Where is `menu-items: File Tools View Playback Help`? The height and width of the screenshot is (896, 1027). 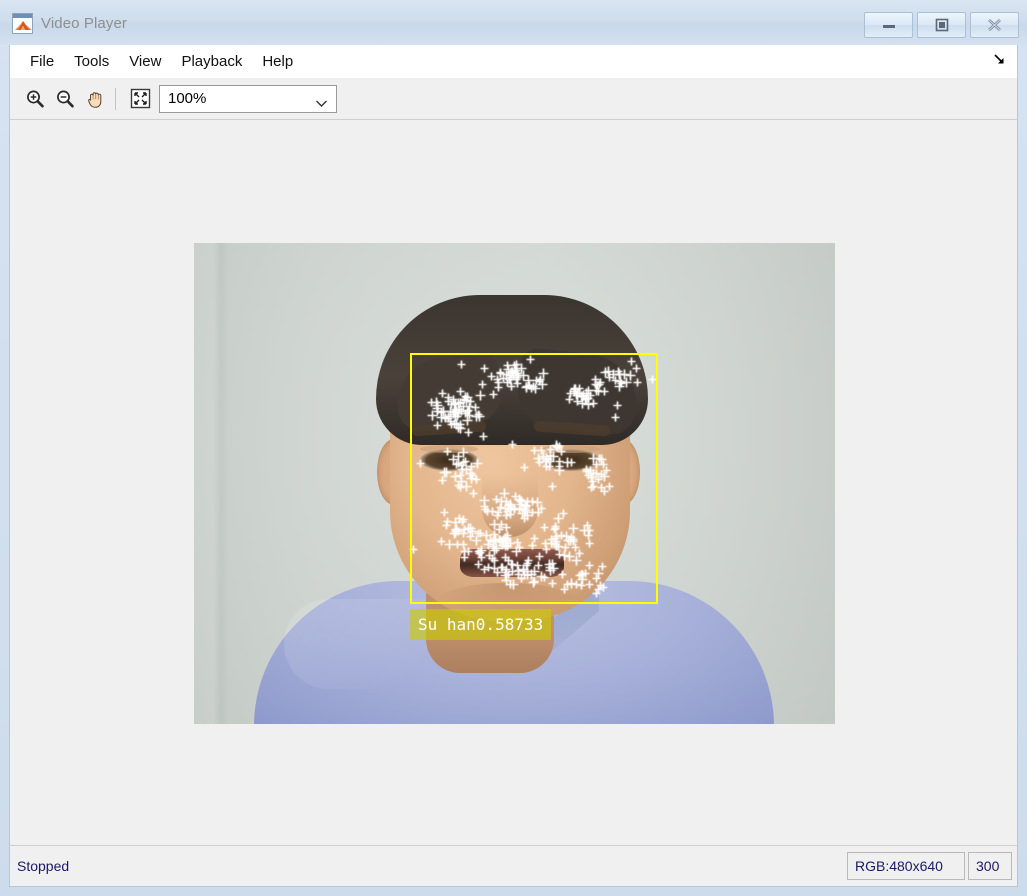 menu-items: File Tools View Playback Help is located at coordinates (161, 61).